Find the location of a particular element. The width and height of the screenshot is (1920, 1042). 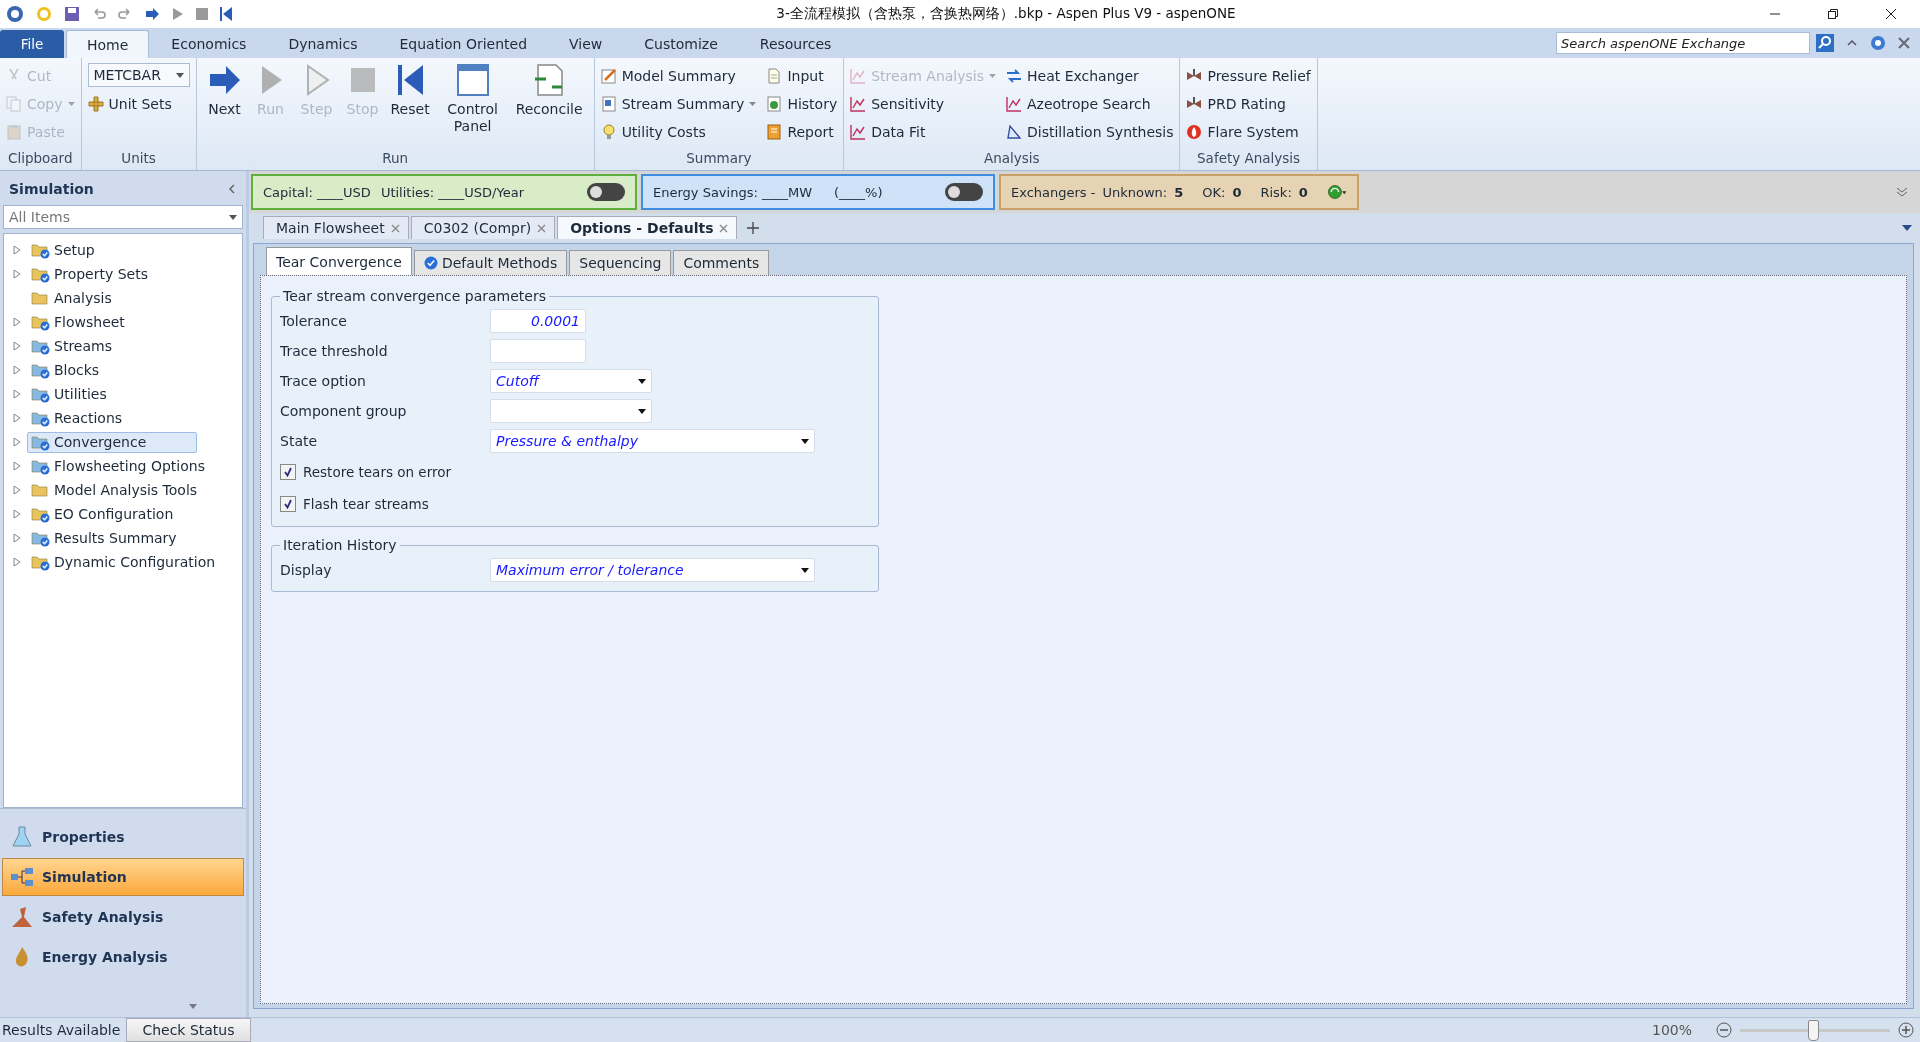

ribbon-button: Distillation Synthesis is located at coordinates (1090, 132).